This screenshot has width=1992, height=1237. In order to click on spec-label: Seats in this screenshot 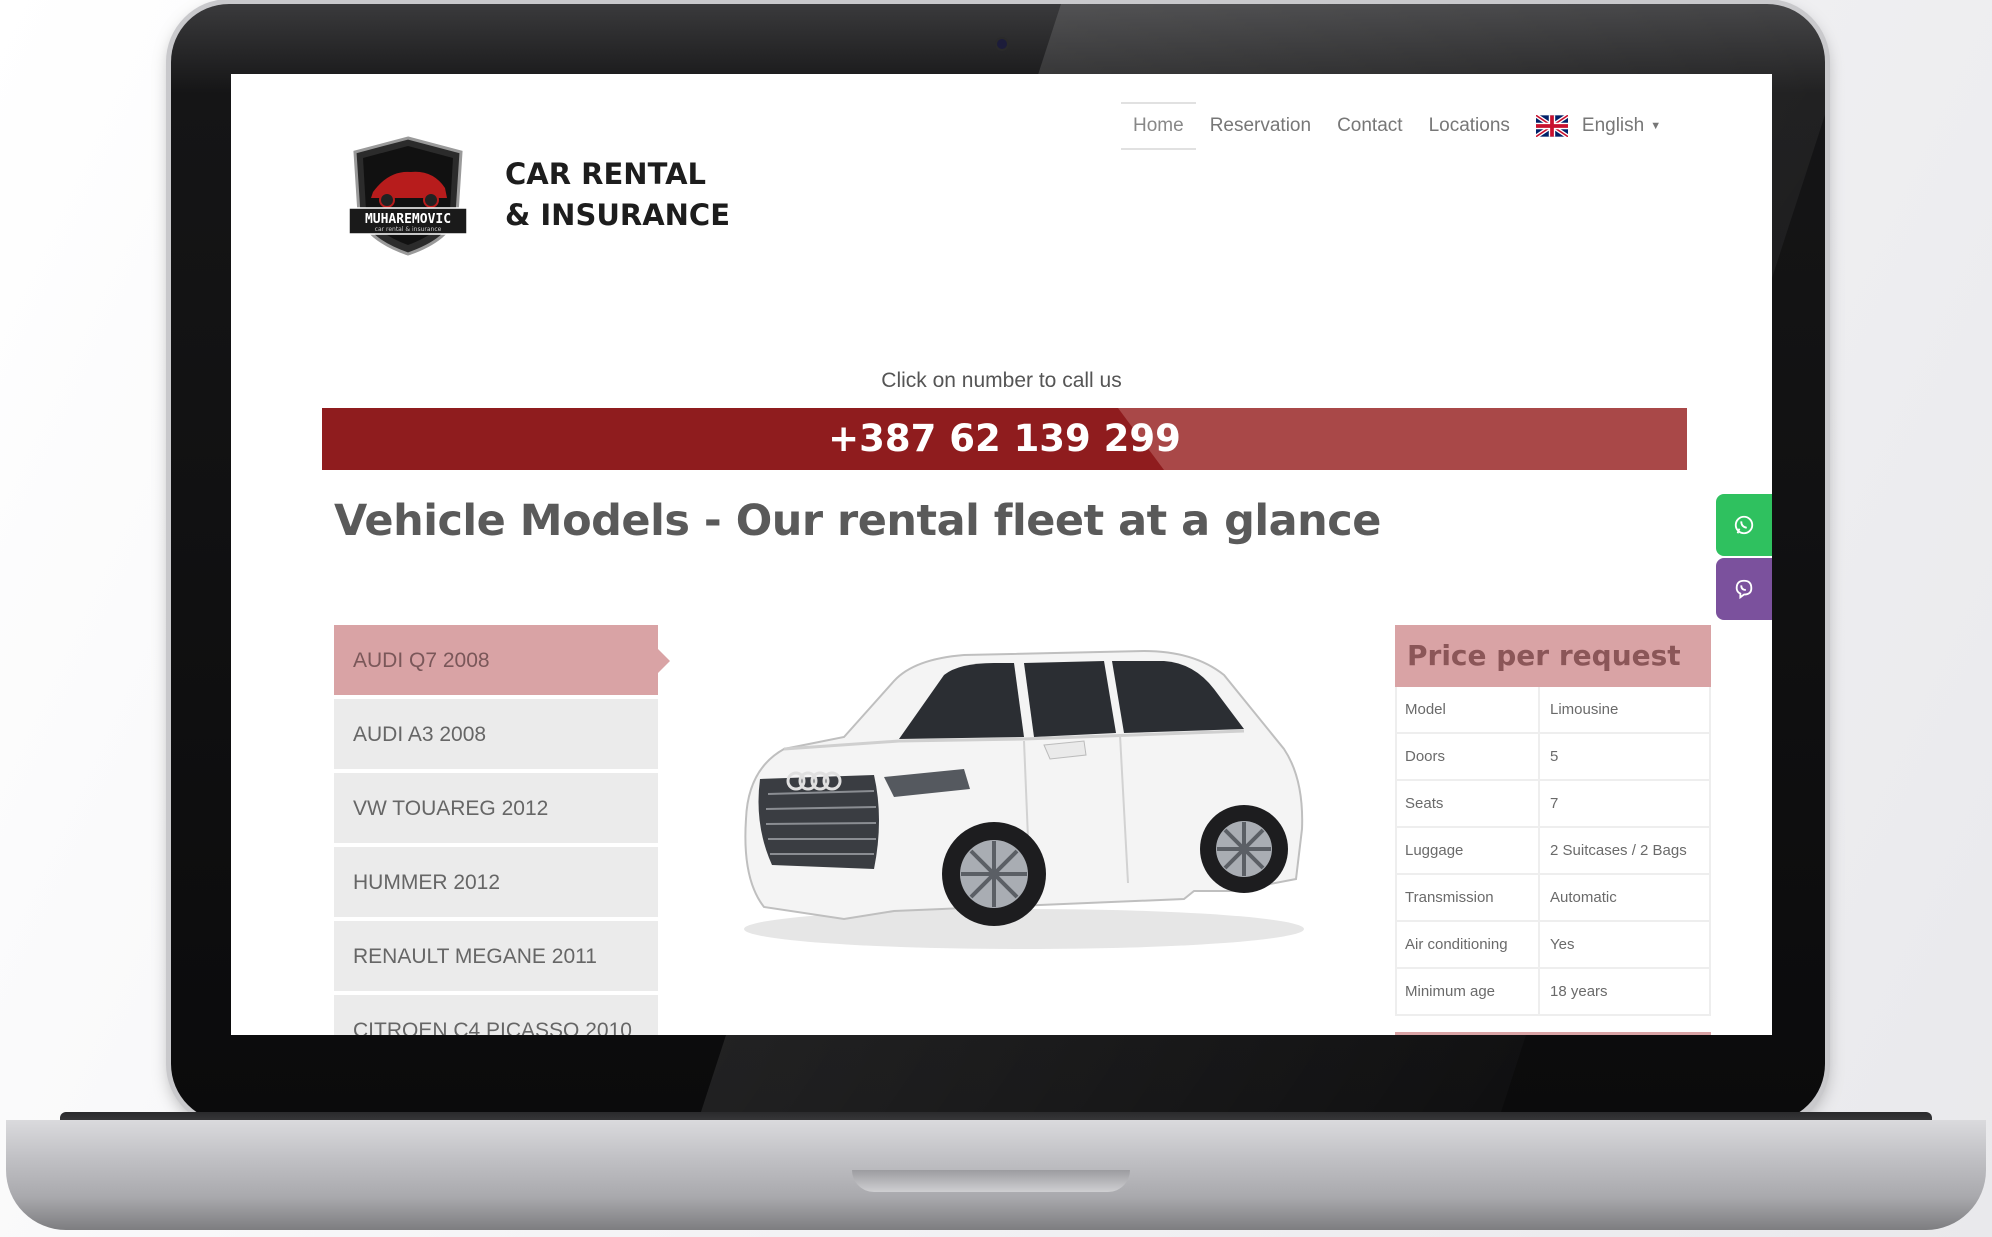, I will do `click(1468, 803)`.